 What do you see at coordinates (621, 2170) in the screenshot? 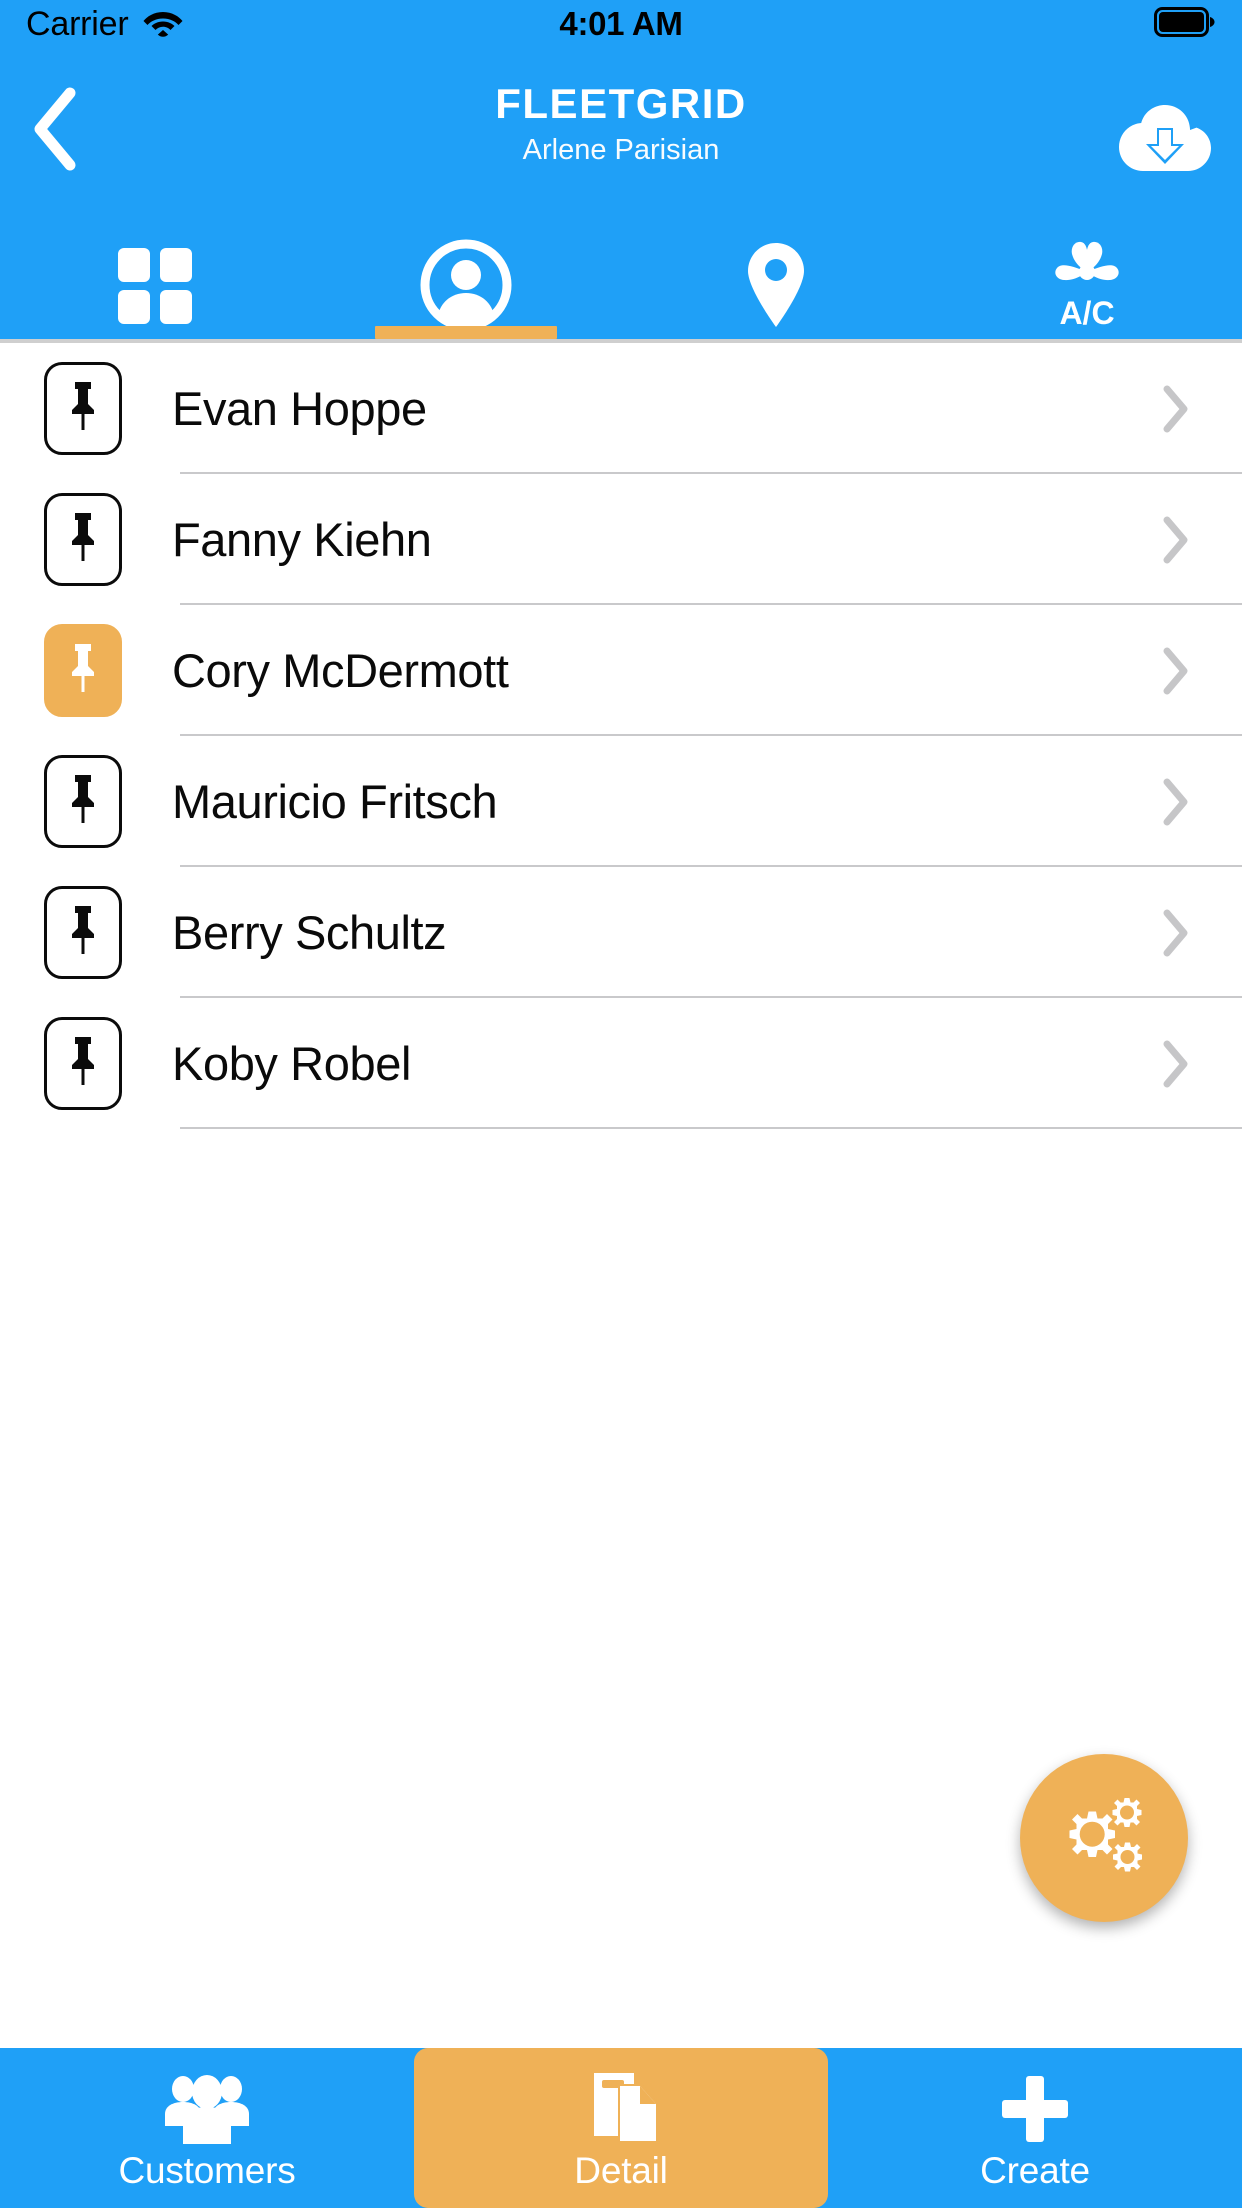
I see `bottom-nav-label: Detail` at bounding box center [621, 2170].